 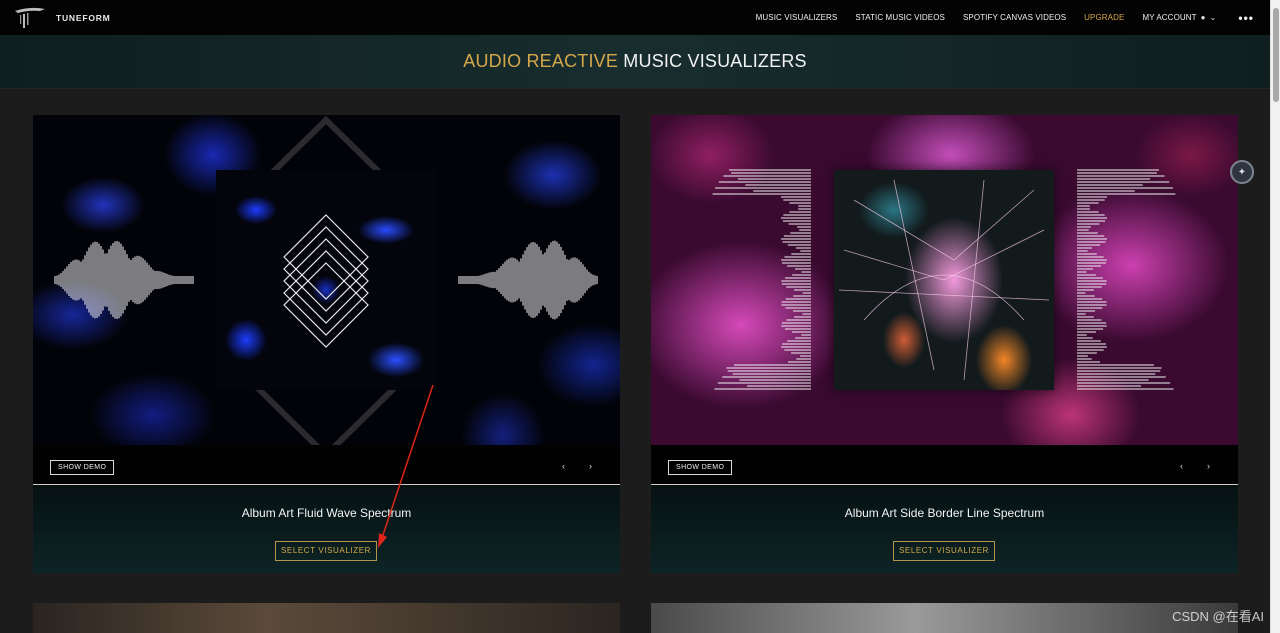 I want to click on my-account-label: MY ACCOUNT, so click(x=1169, y=17).